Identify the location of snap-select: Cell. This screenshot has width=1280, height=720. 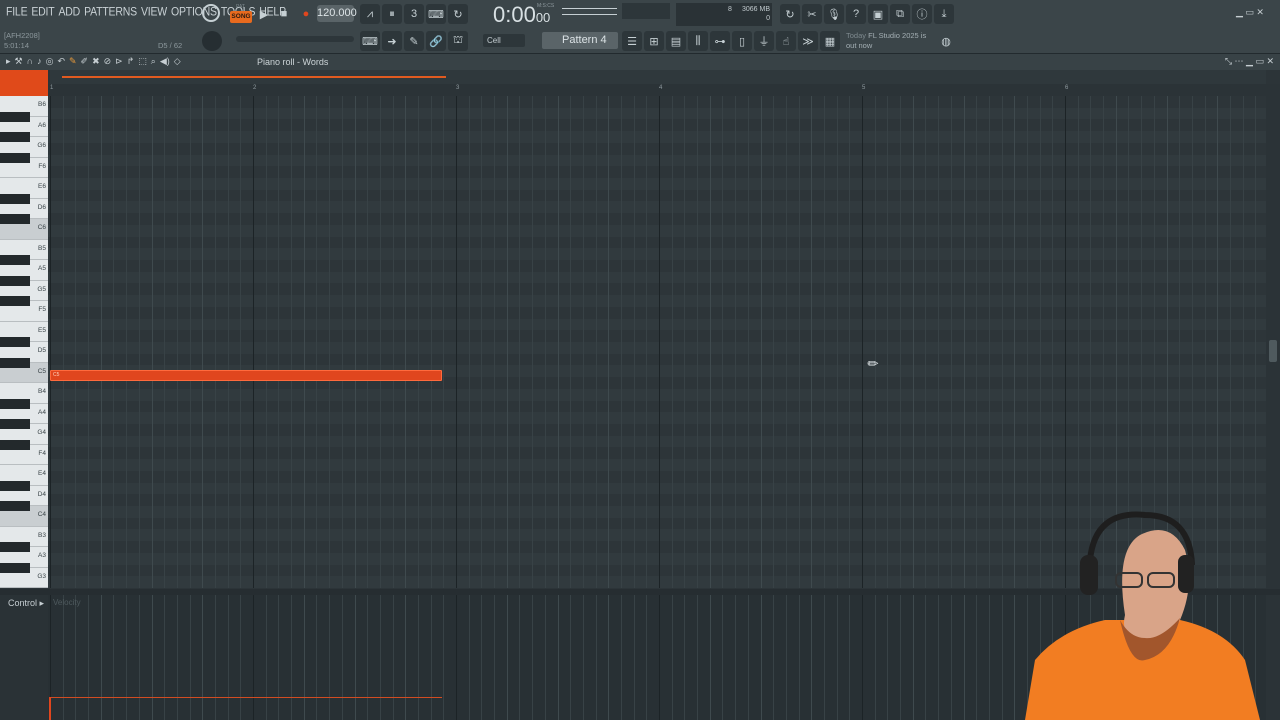
(504, 40).